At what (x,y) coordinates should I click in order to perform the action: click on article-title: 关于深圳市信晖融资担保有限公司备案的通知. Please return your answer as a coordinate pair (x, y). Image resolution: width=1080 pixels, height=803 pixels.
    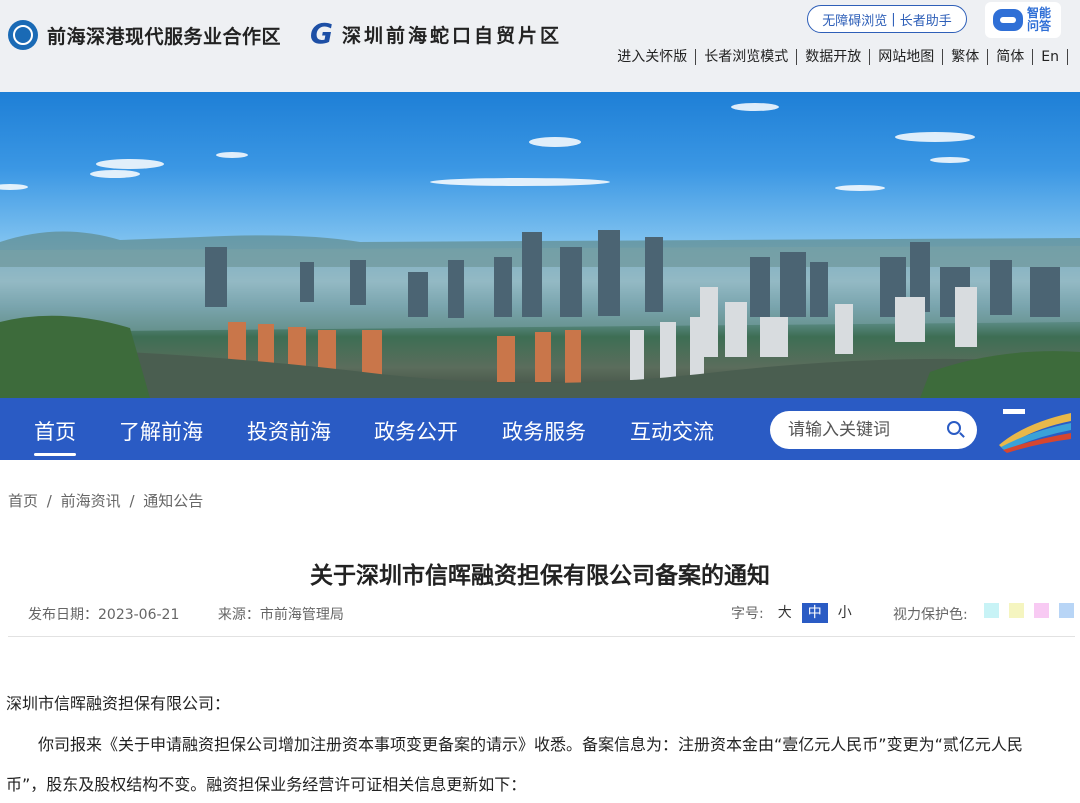
    Looking at the image, I should click on (540, 576).